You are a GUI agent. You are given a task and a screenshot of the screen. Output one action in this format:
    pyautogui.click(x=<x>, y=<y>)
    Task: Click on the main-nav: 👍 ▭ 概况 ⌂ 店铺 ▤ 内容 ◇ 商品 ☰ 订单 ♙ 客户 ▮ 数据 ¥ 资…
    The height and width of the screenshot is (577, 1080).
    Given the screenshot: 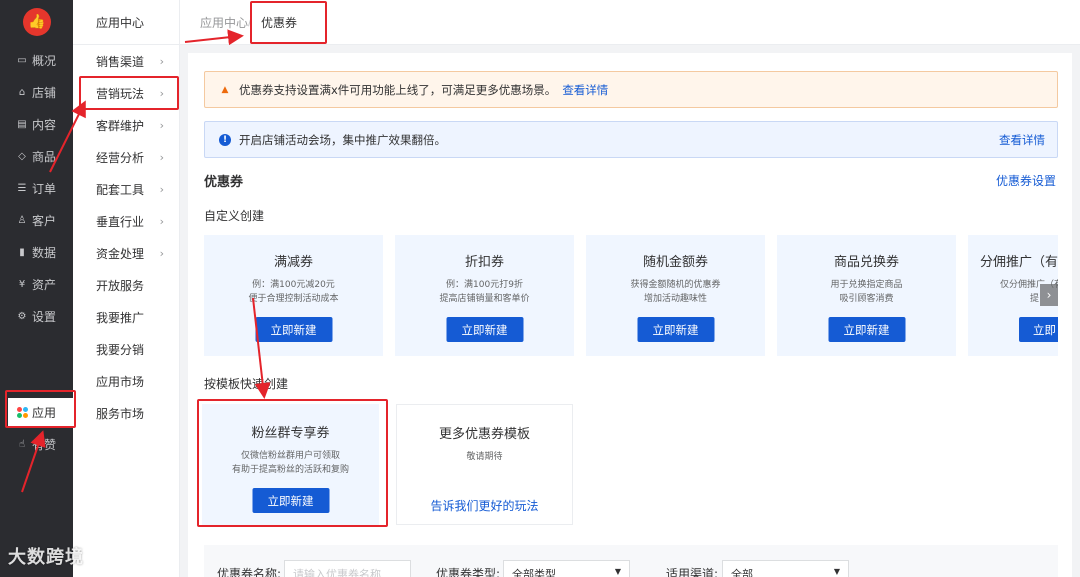 What is the action you would take?
    pyautogui.click(x=36, y=288)
    